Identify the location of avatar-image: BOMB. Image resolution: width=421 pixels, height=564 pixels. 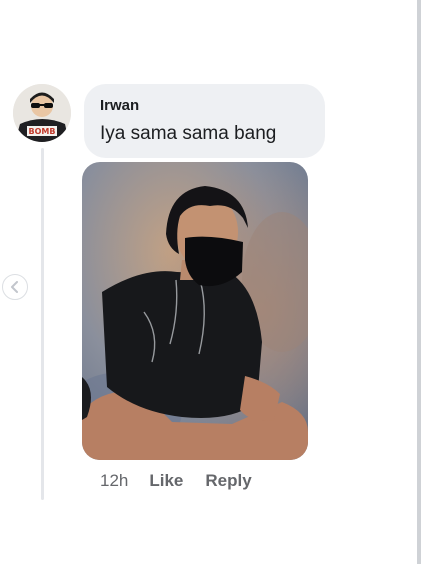
(42, 113).